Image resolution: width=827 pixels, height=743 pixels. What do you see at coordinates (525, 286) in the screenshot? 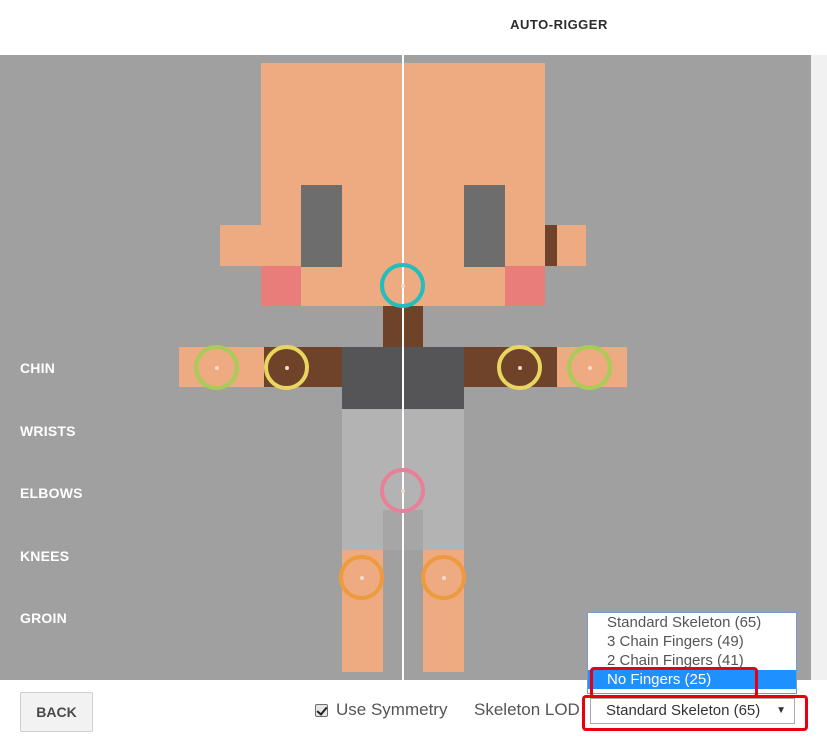
I see `right-cheek` at bounding box center [525, 286].